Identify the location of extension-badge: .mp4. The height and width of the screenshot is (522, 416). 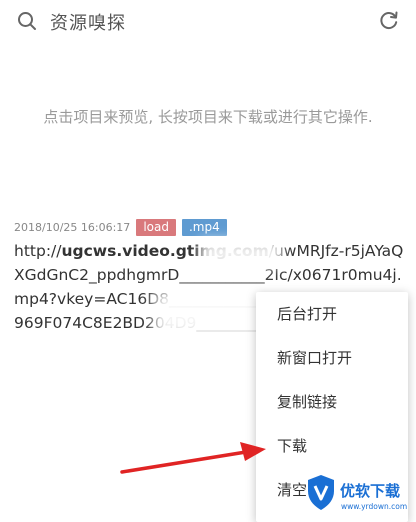
(204, 227).